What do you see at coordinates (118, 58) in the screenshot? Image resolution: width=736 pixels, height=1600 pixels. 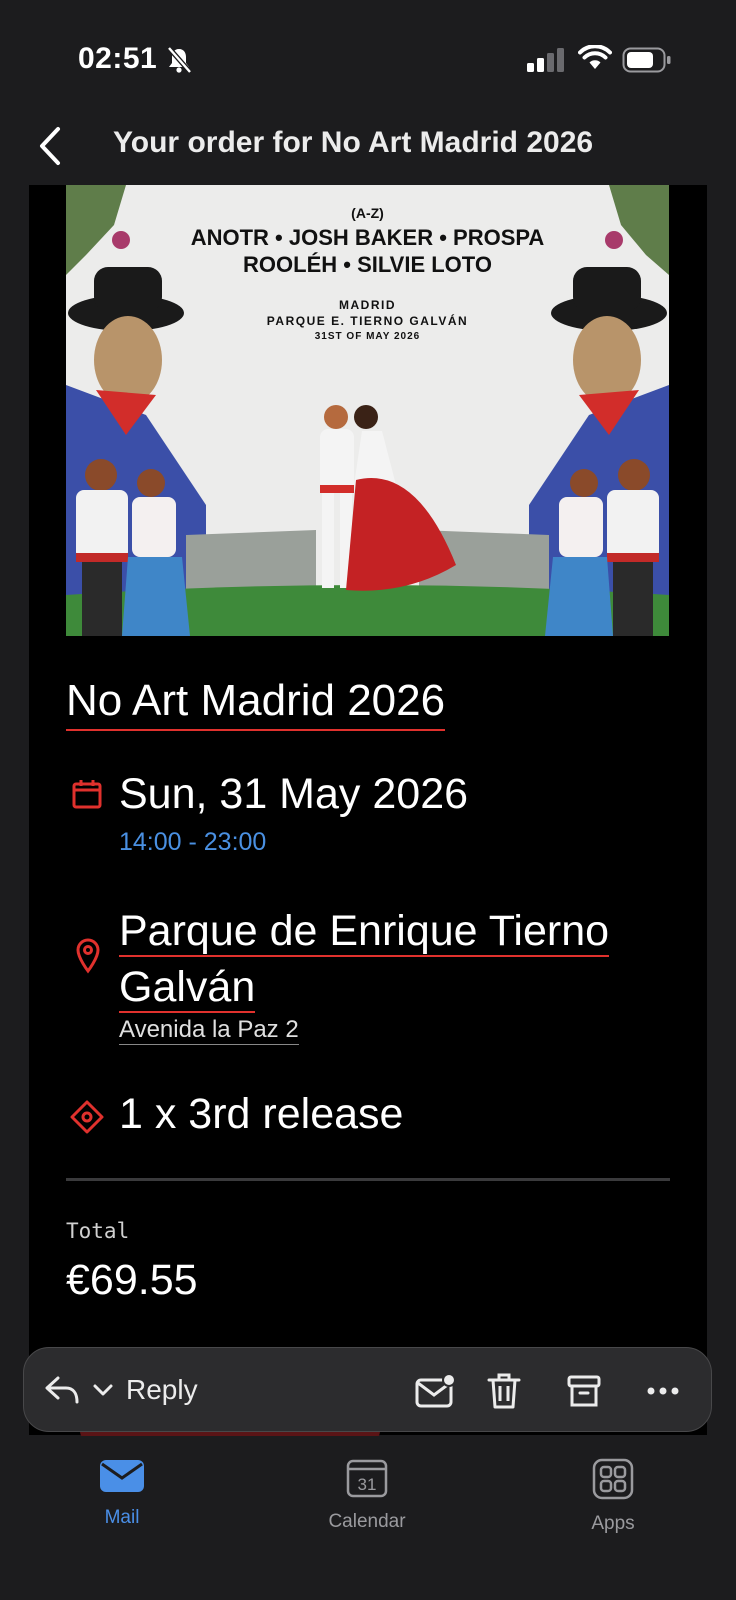 I see `status-time: 02:51` at bounding box center [118, 58].